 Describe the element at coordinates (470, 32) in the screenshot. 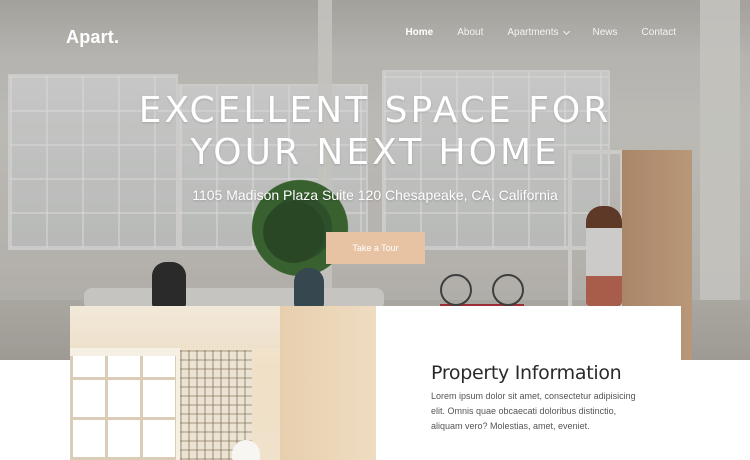

I see `nav-item-about: About` at that location.